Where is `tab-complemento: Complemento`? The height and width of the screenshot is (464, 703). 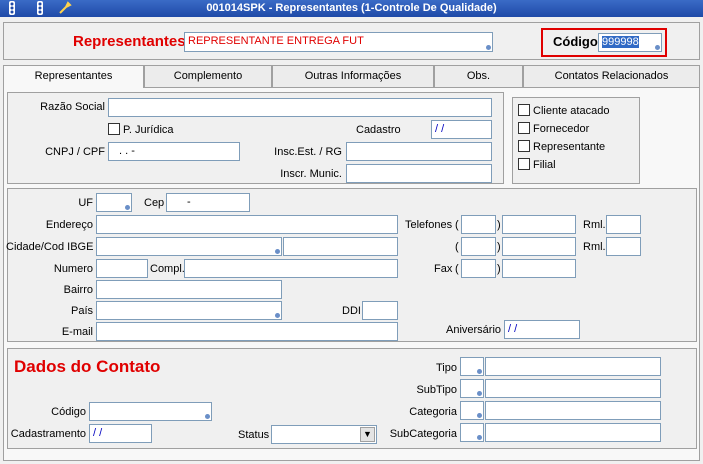
tab-complemento: Complemento is located at coordinates (208, 76).